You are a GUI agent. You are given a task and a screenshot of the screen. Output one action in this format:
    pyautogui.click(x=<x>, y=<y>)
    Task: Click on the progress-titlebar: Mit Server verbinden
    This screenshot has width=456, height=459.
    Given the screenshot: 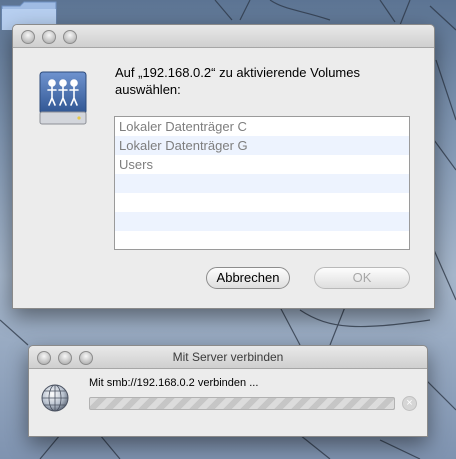 What is the action you would take?
    pyautogui.click(x=228, y=357)
    